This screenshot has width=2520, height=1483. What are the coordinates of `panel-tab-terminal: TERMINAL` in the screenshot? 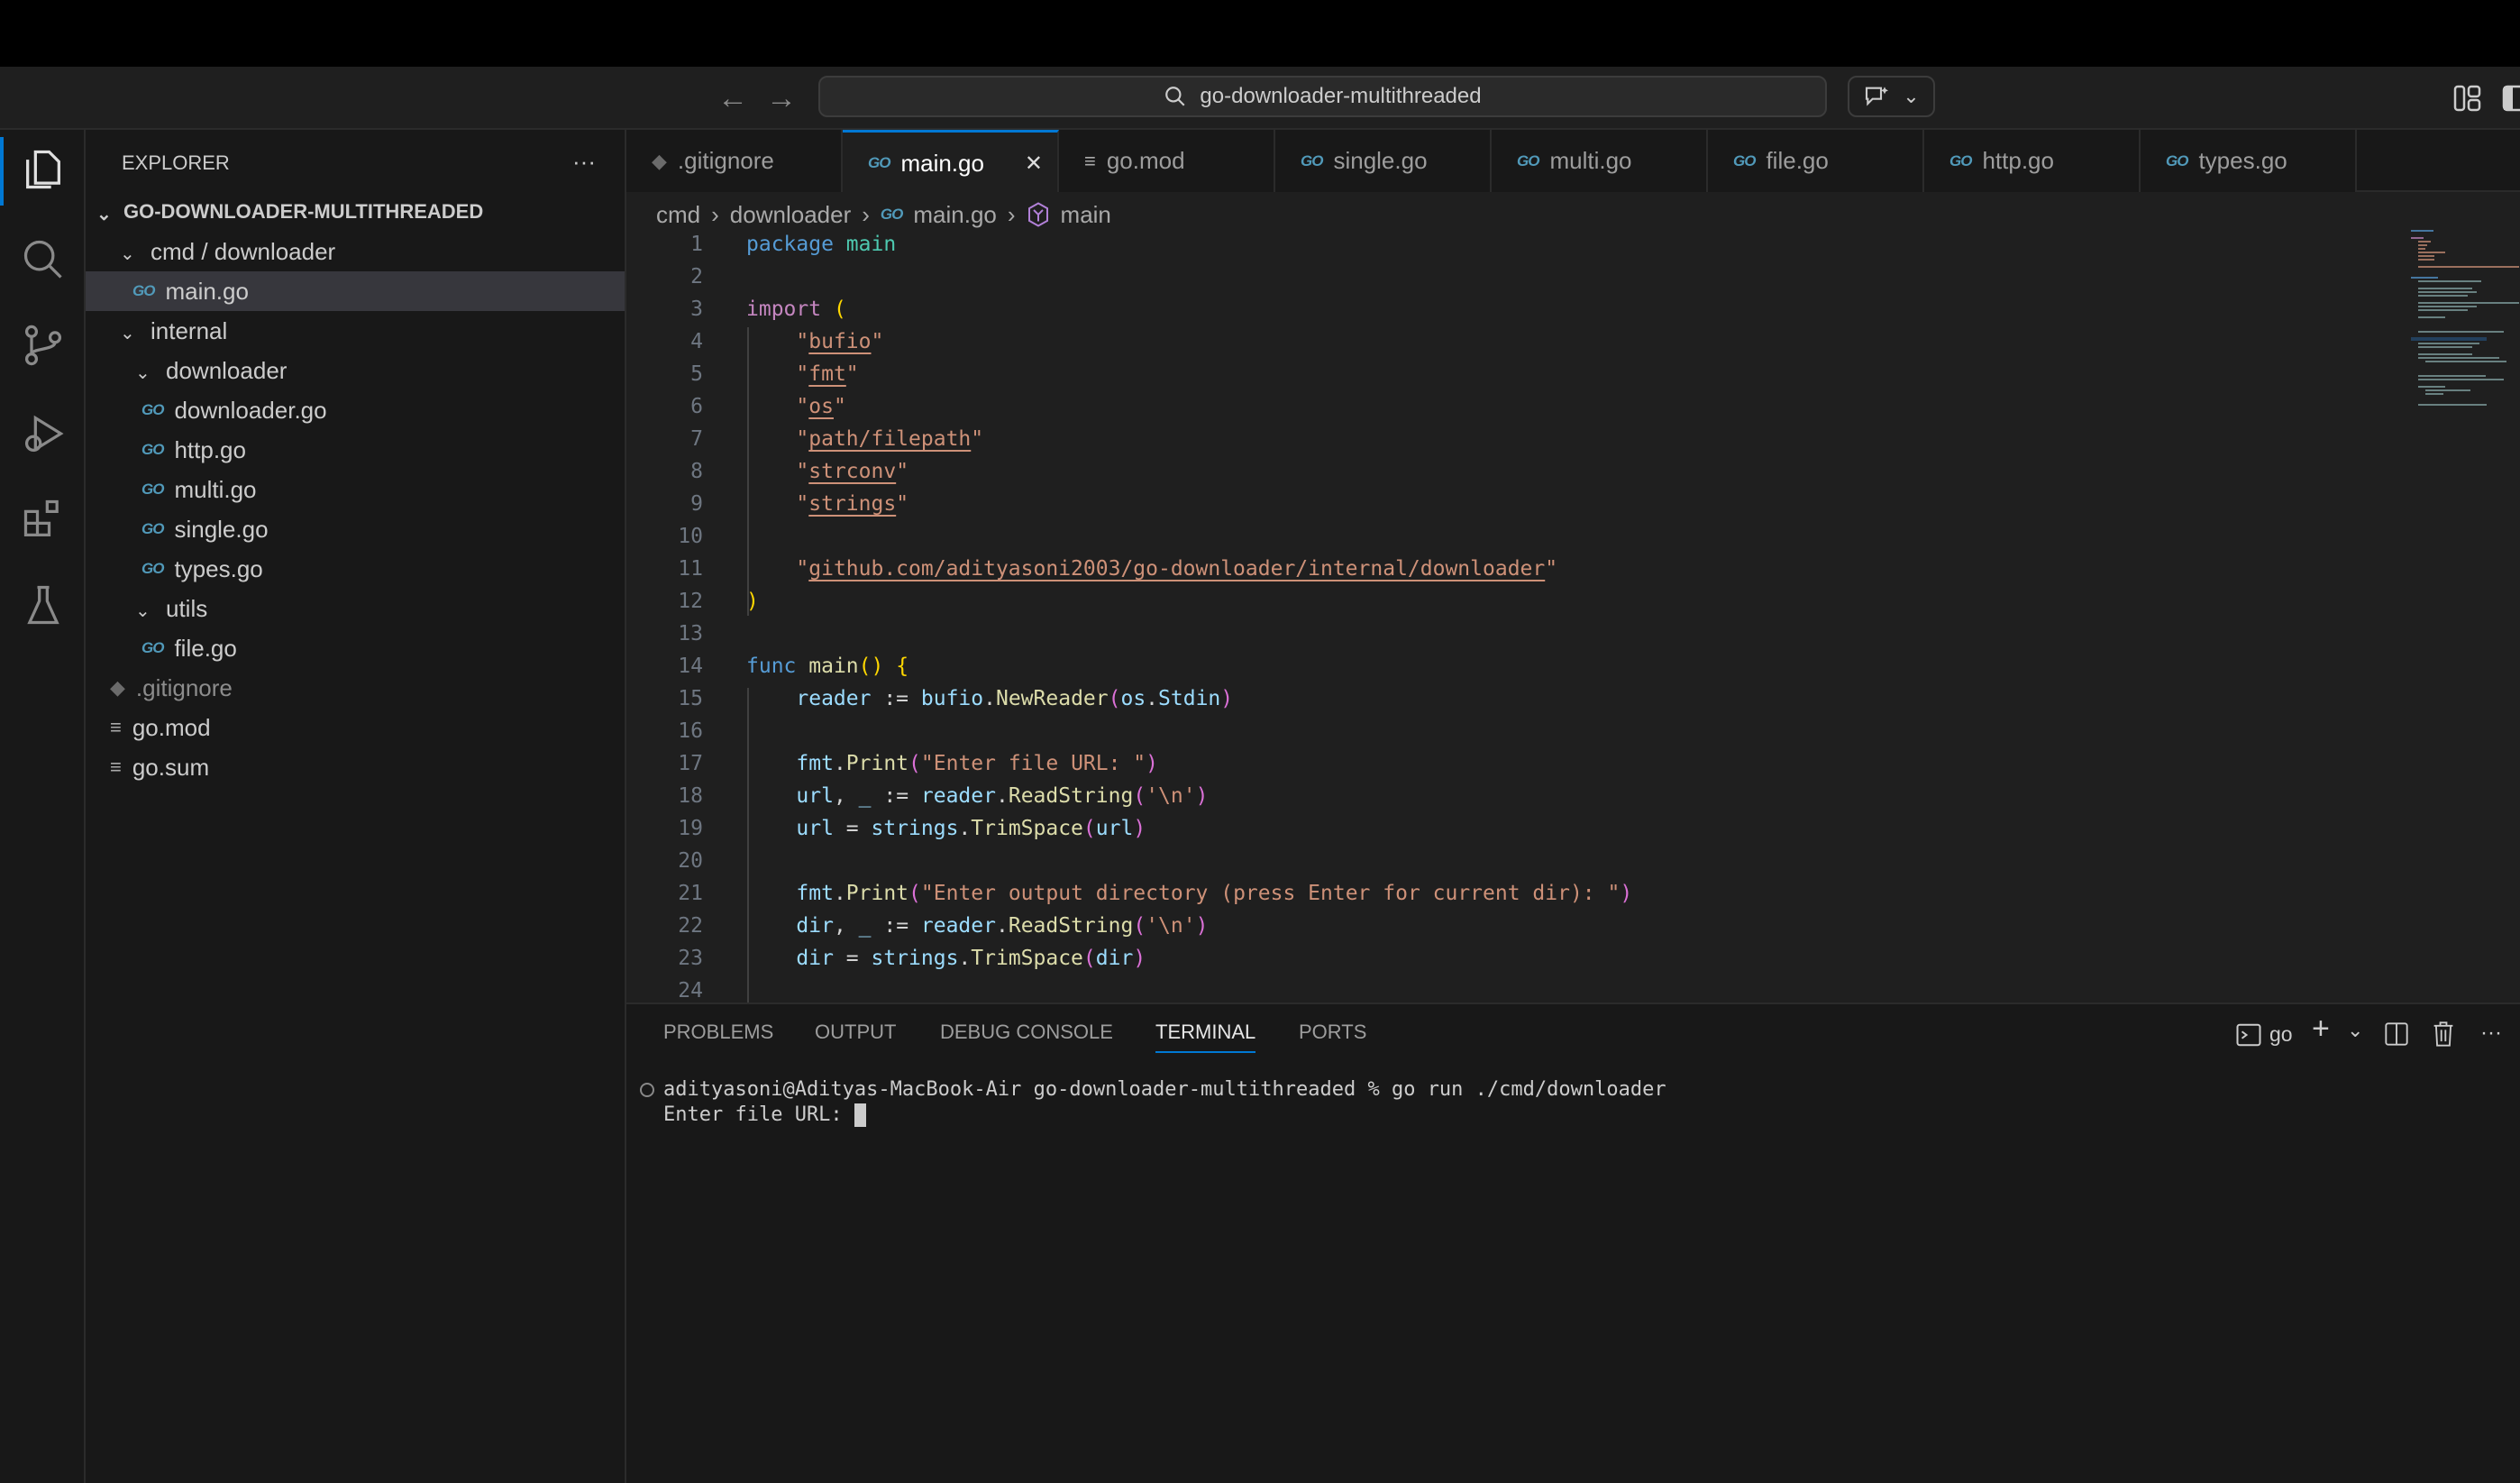 It's located at (1205, 1037).